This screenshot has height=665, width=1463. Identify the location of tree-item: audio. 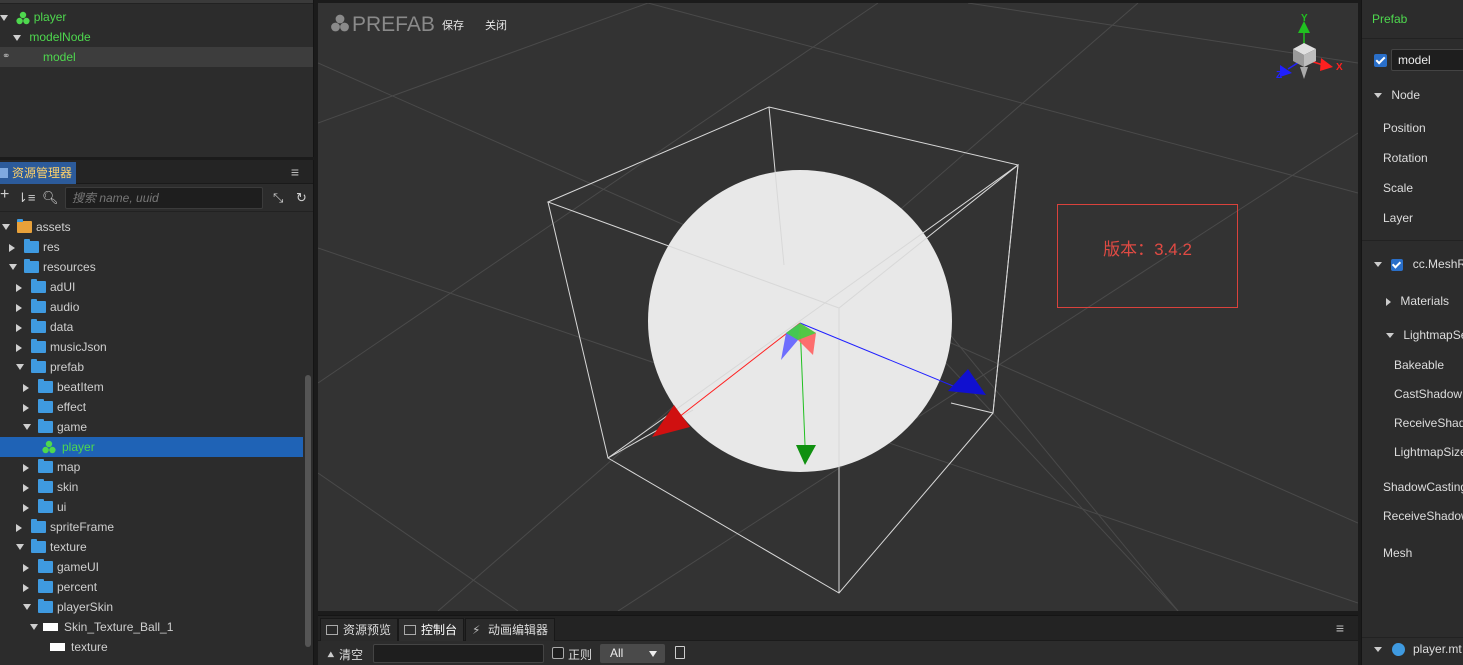
(151, 307).